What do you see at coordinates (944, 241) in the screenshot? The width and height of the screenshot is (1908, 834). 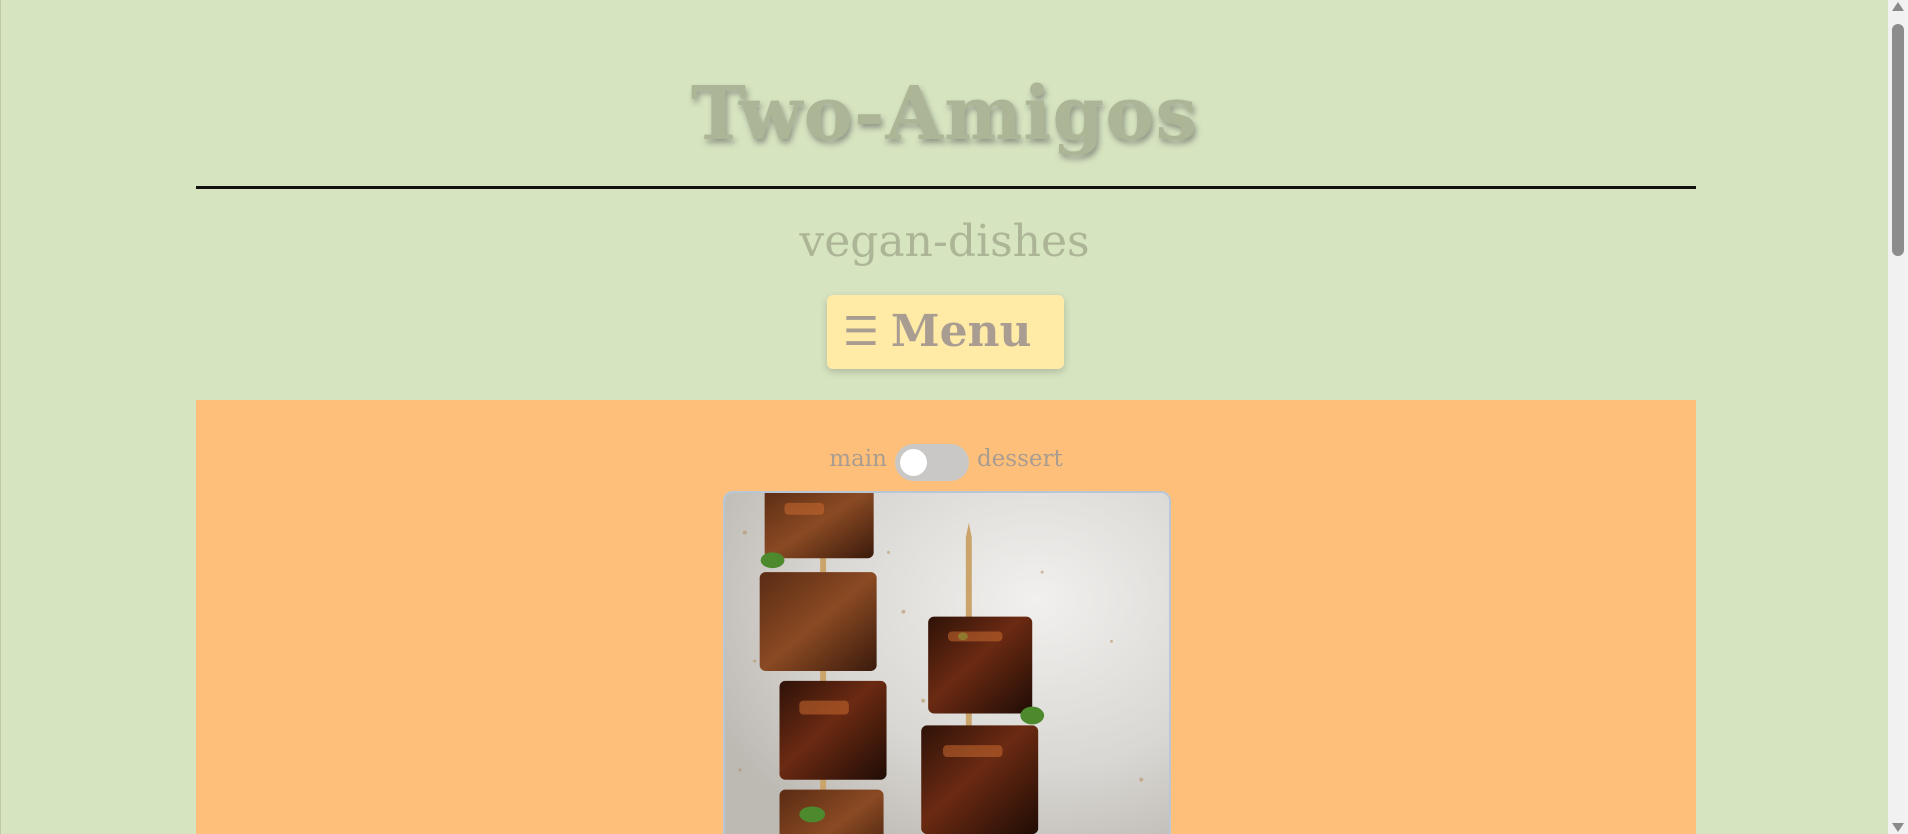 I see `page-subtitle: vegan-dishes` at bounding box center [944, 241].